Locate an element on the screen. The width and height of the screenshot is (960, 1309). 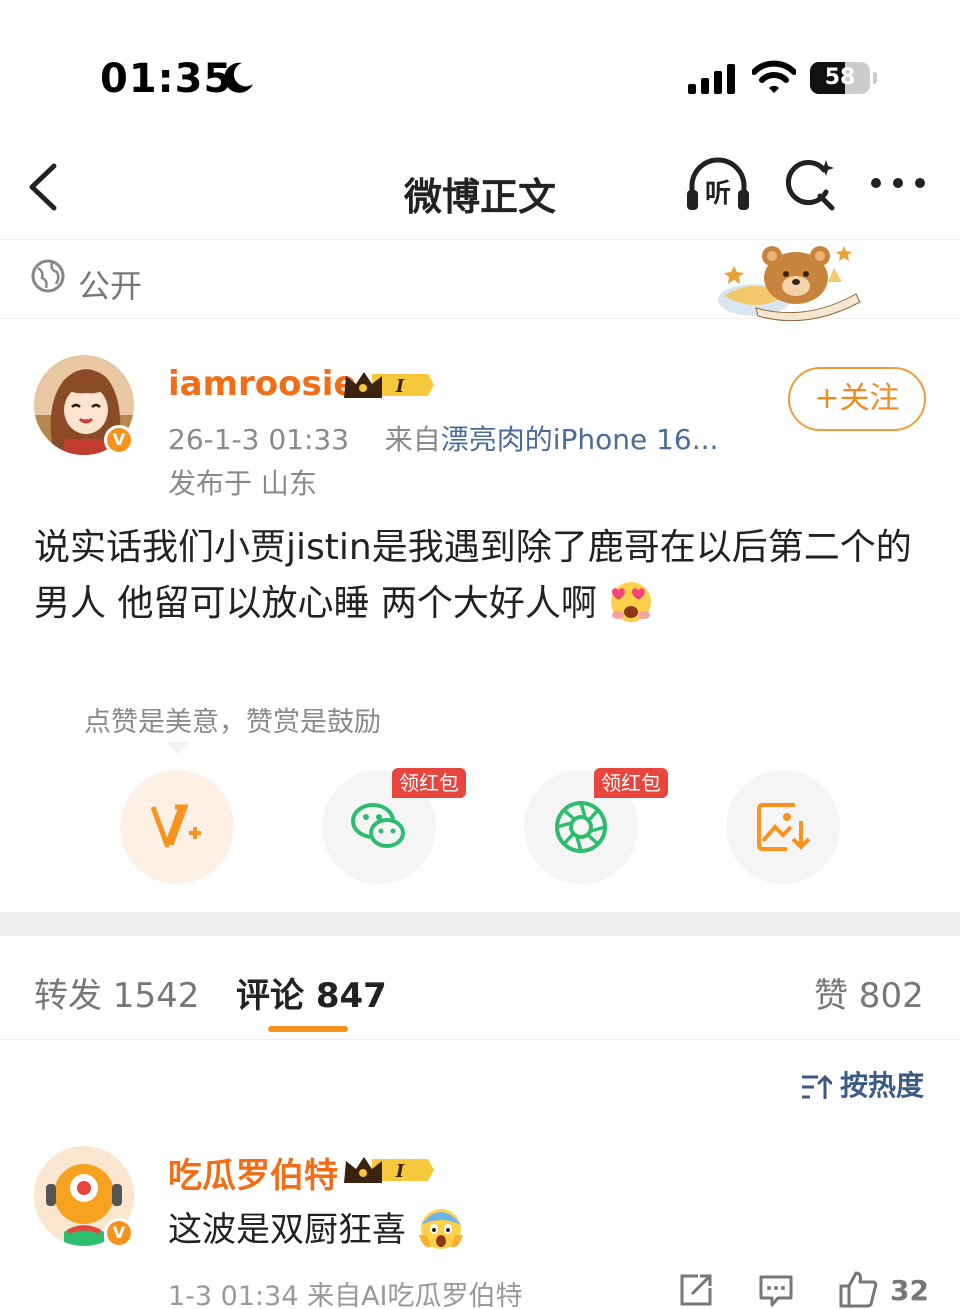
bear-decoration-image is located at coordinates (789, 284).